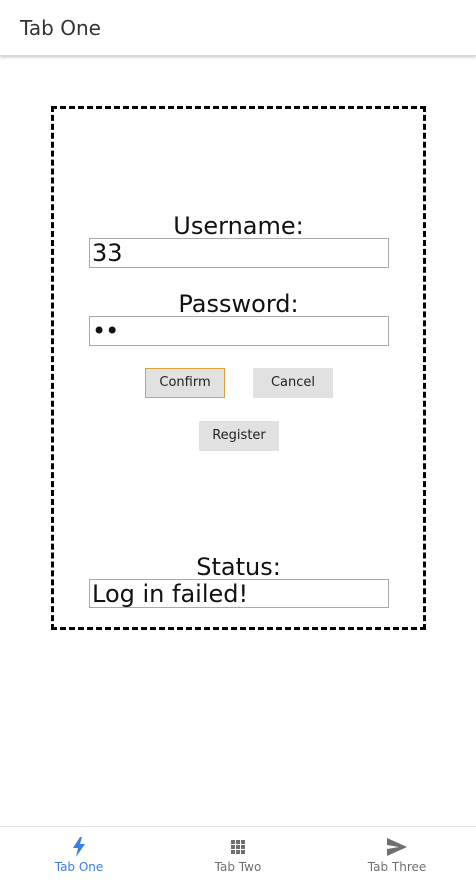 Image resolution: width=476 pixels, height=883 pixels. I want to click on page-title: Tab One, so click(60, 28).